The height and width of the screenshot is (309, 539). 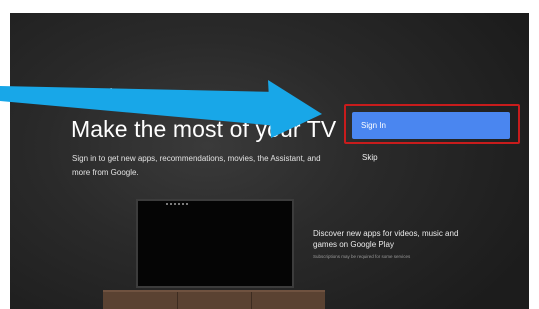 I want to click on signin-button-label: Sign In, so click(x=373, y=125).